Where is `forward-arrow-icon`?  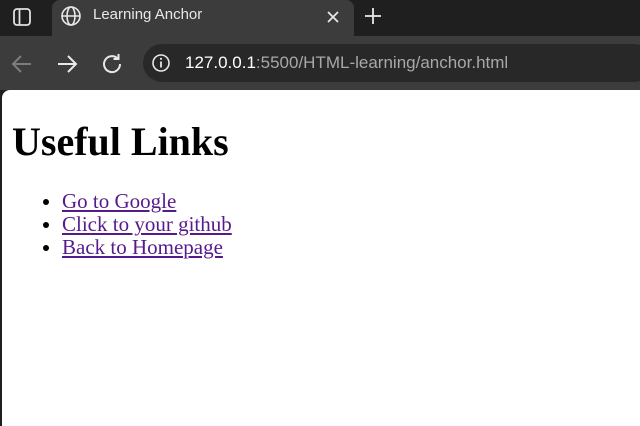
forward-arrow-icon is located at coordinates (67, 64).